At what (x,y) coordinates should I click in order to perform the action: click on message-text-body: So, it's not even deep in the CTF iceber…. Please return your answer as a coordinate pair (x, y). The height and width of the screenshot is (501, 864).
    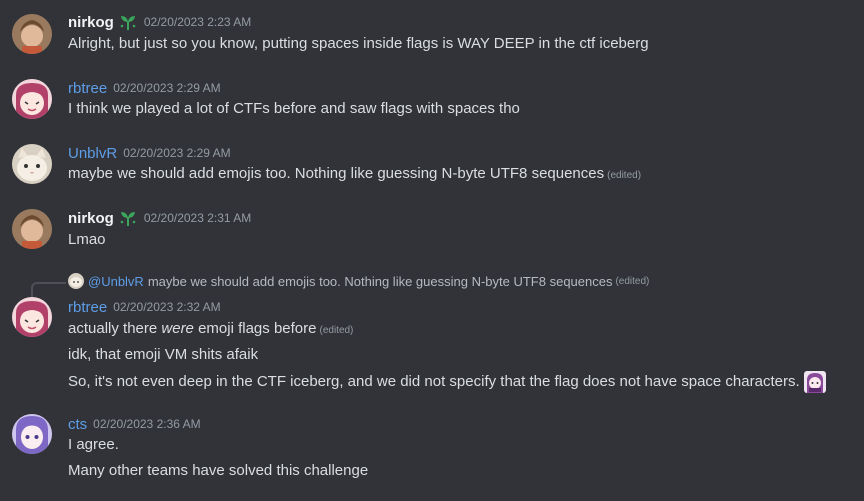
    Looking at the image, I should click on (434, 381).